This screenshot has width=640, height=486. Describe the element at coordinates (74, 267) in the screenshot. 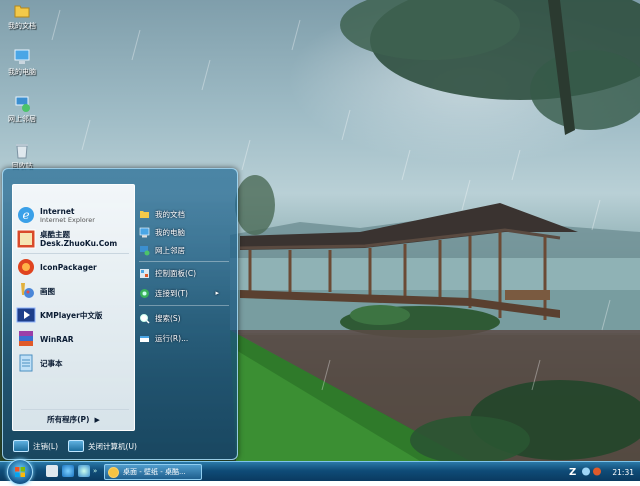

I see `program-iconpackager: IconPackager` at that location.